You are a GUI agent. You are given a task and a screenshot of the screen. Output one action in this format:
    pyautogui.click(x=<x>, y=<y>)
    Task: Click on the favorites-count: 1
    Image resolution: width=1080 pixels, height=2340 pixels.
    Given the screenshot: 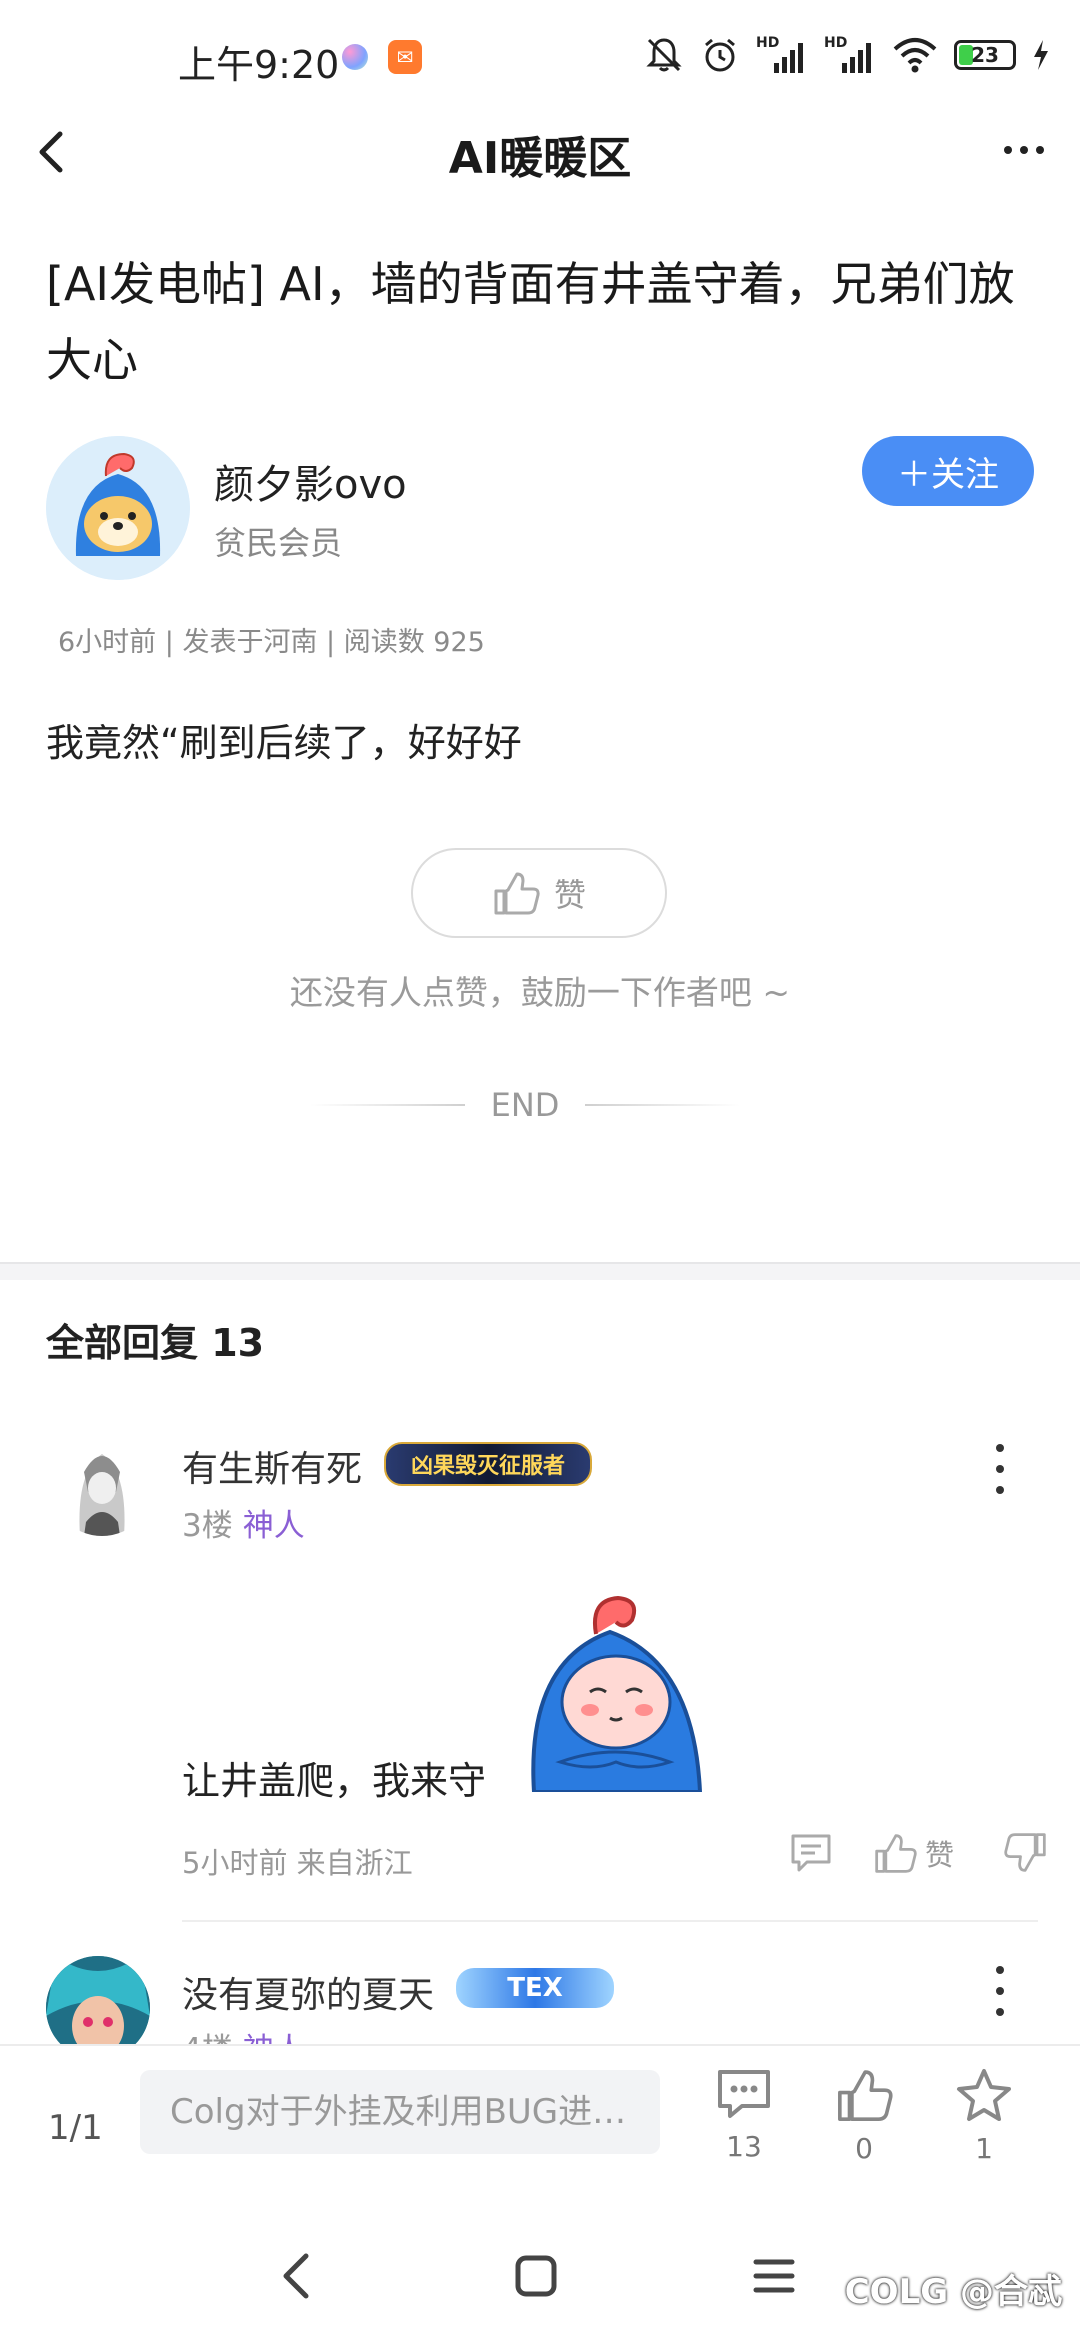 What is the action you would take?
    pyautogui.click(x=984, y=2148)
    